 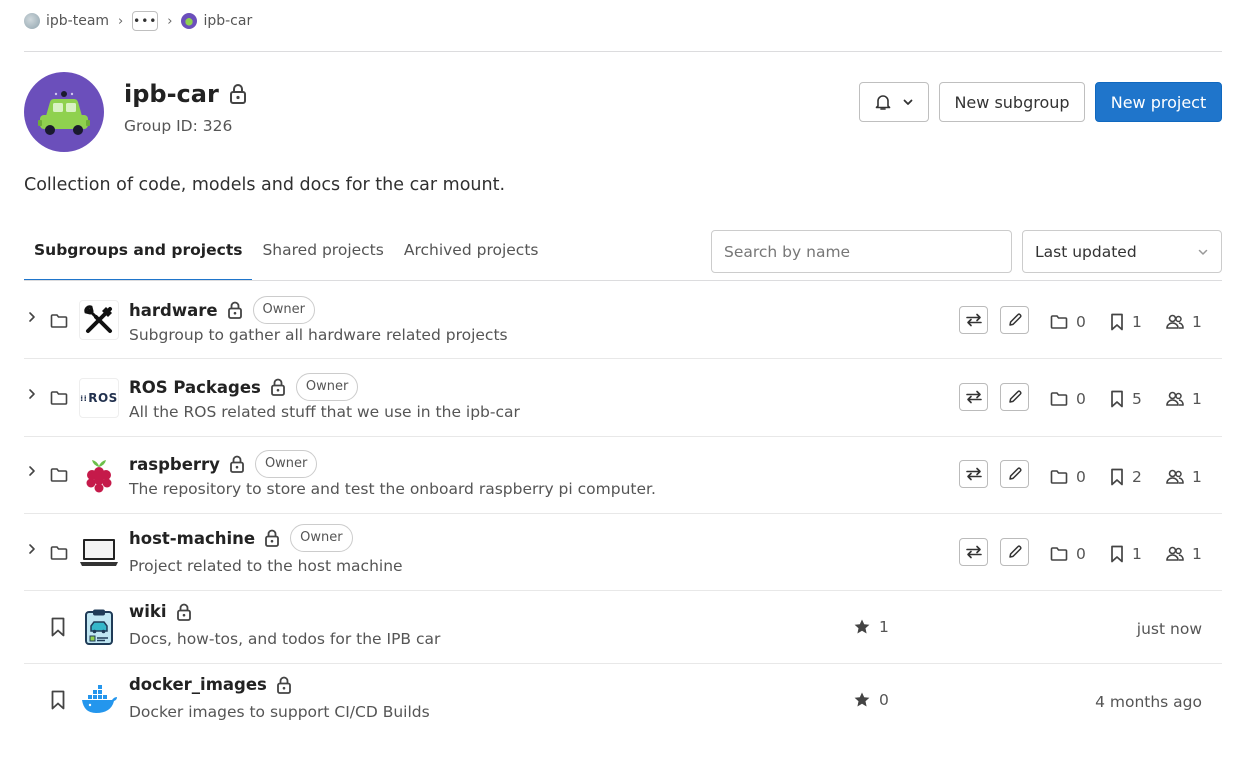 What do you see at coordinates (192, 538) in the screenshot?
I see `subgroup-name-host-machine: host-machine` at bounding box center [192, 538].